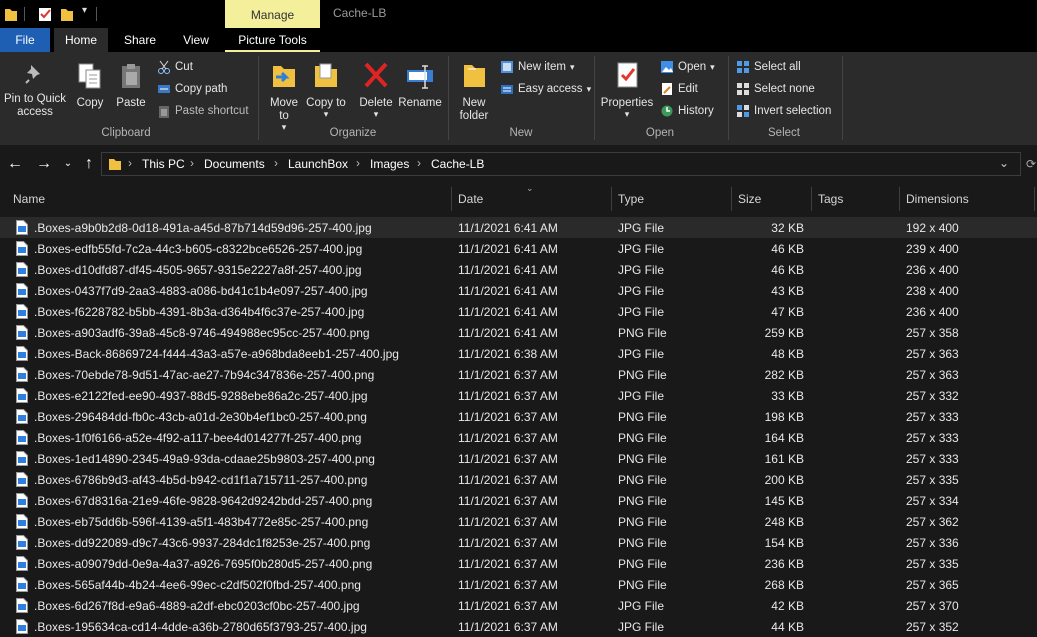 The width and height of the screenshot is (1037, 637). What do you see at coordinates (508, 375) in the screenshot?
I see `file-date: 11/1/2021 6:37 AM` at bounding box center [508, 375].